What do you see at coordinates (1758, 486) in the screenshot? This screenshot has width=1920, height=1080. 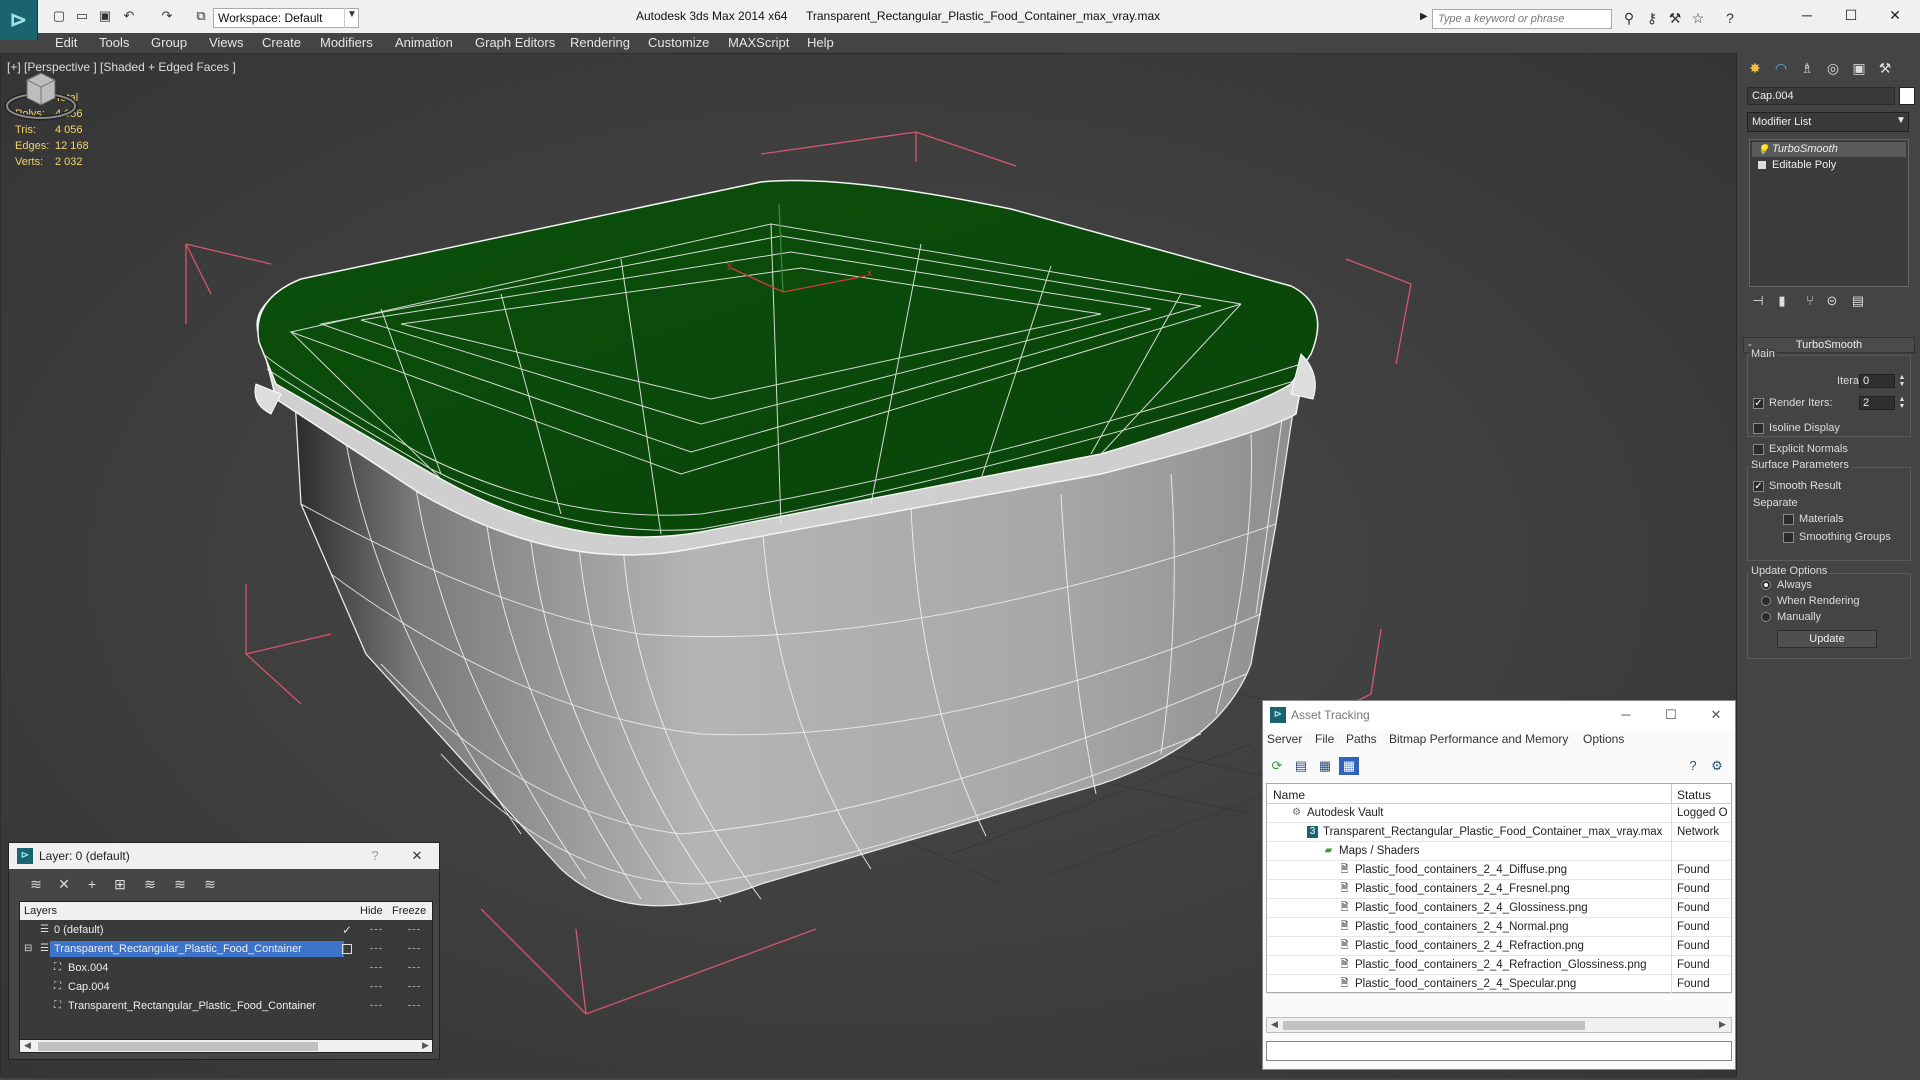 I see `smooth-result-checkbox: ✓` at bounding box center [1758, 486].